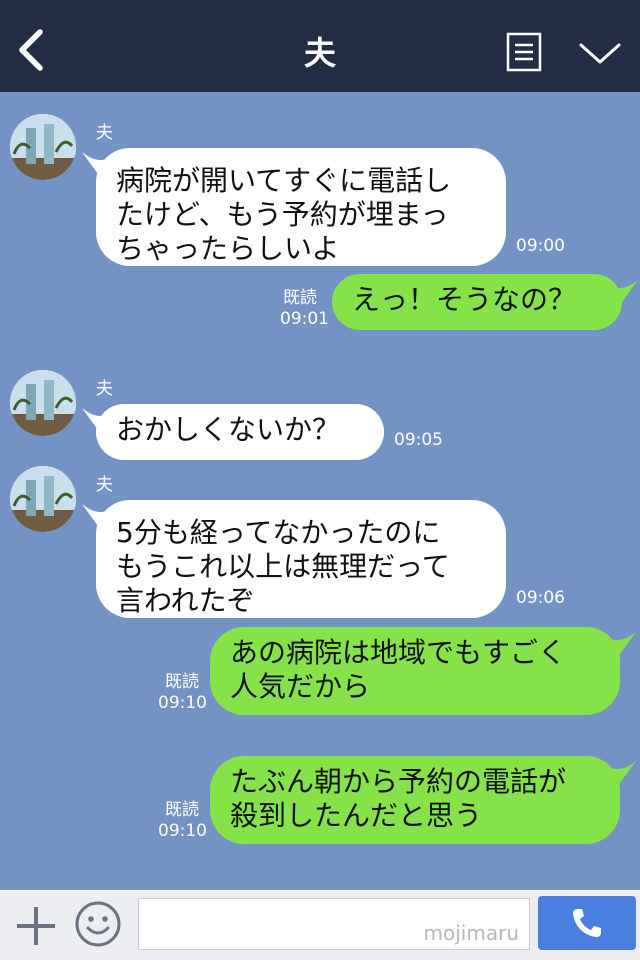 The width and height of the screenshot is (640, 960). Describe the element at coordinates (415, 671) in the screenshot. I see `message-bubble: あの病院は地域でもすごく 人気だから` at that location.